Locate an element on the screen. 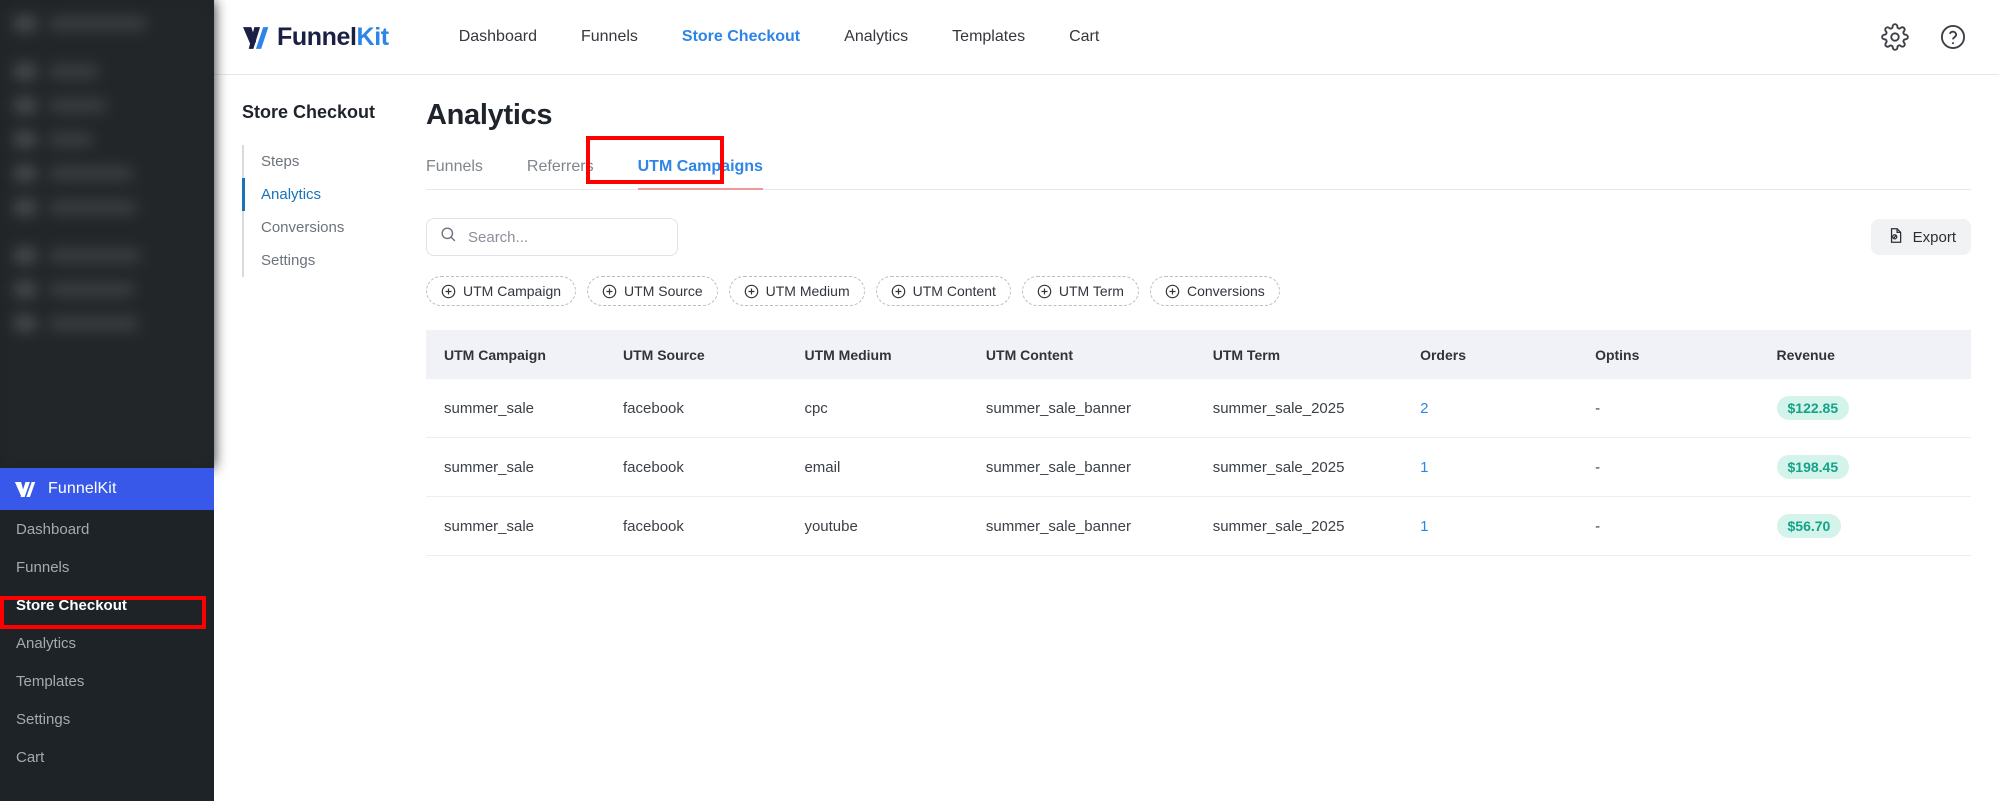 The width and height of the screenshot is (1999, 801). funnelkit-header-logo: FunnelKit is located at coordinates (315, 37).